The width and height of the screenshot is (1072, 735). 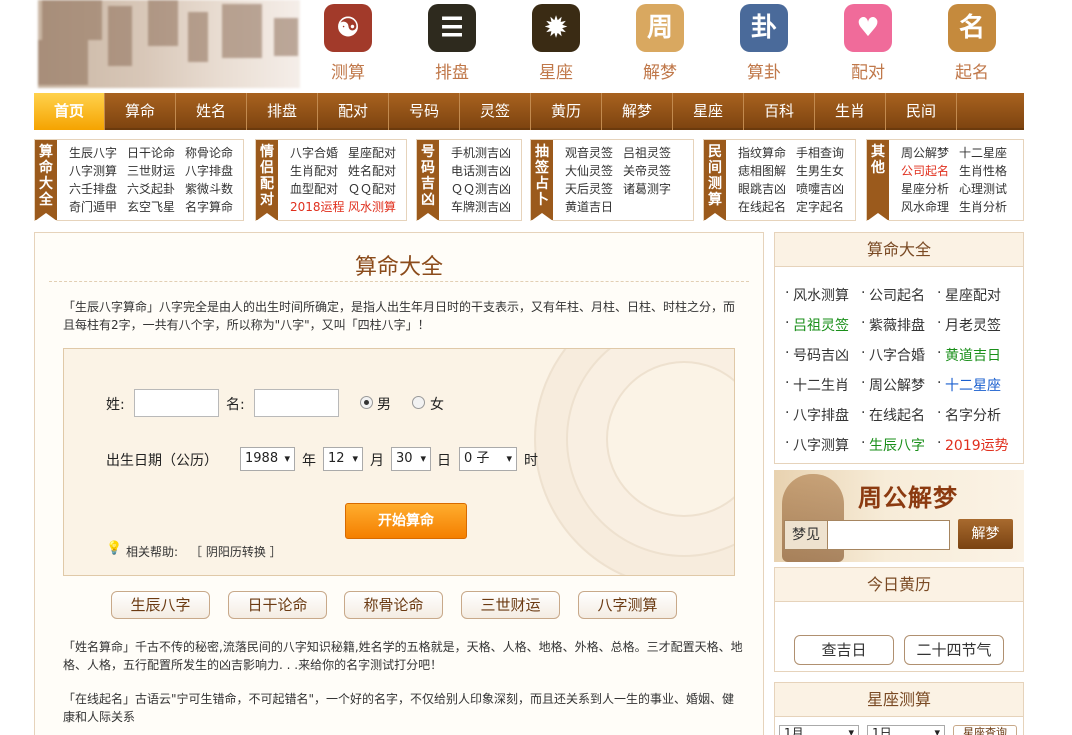 What do you see at coordinates (897, 295) in the screenshot?
I see `sidebar-link: 公司起名` at bounding box center [897, 295].